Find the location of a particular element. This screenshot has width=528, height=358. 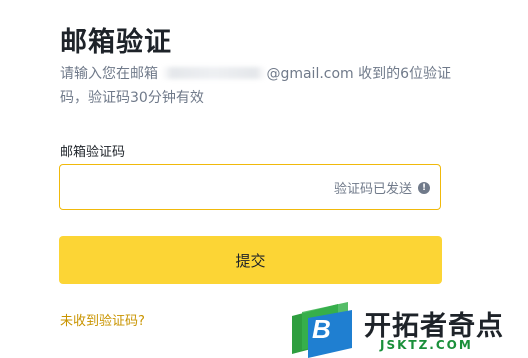

info-icon: ! is located at coordinates (424, 187).